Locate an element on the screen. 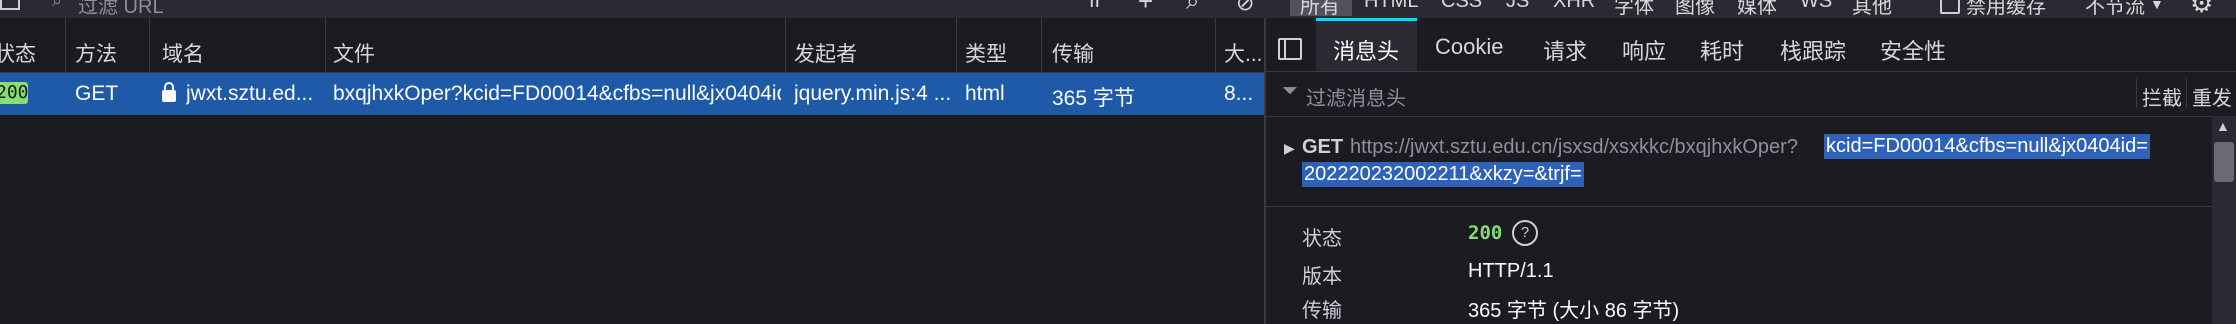 This screenshot has height=324, width=2236. row-transferred: 365 字节 is located at coordinates (1093, 98).